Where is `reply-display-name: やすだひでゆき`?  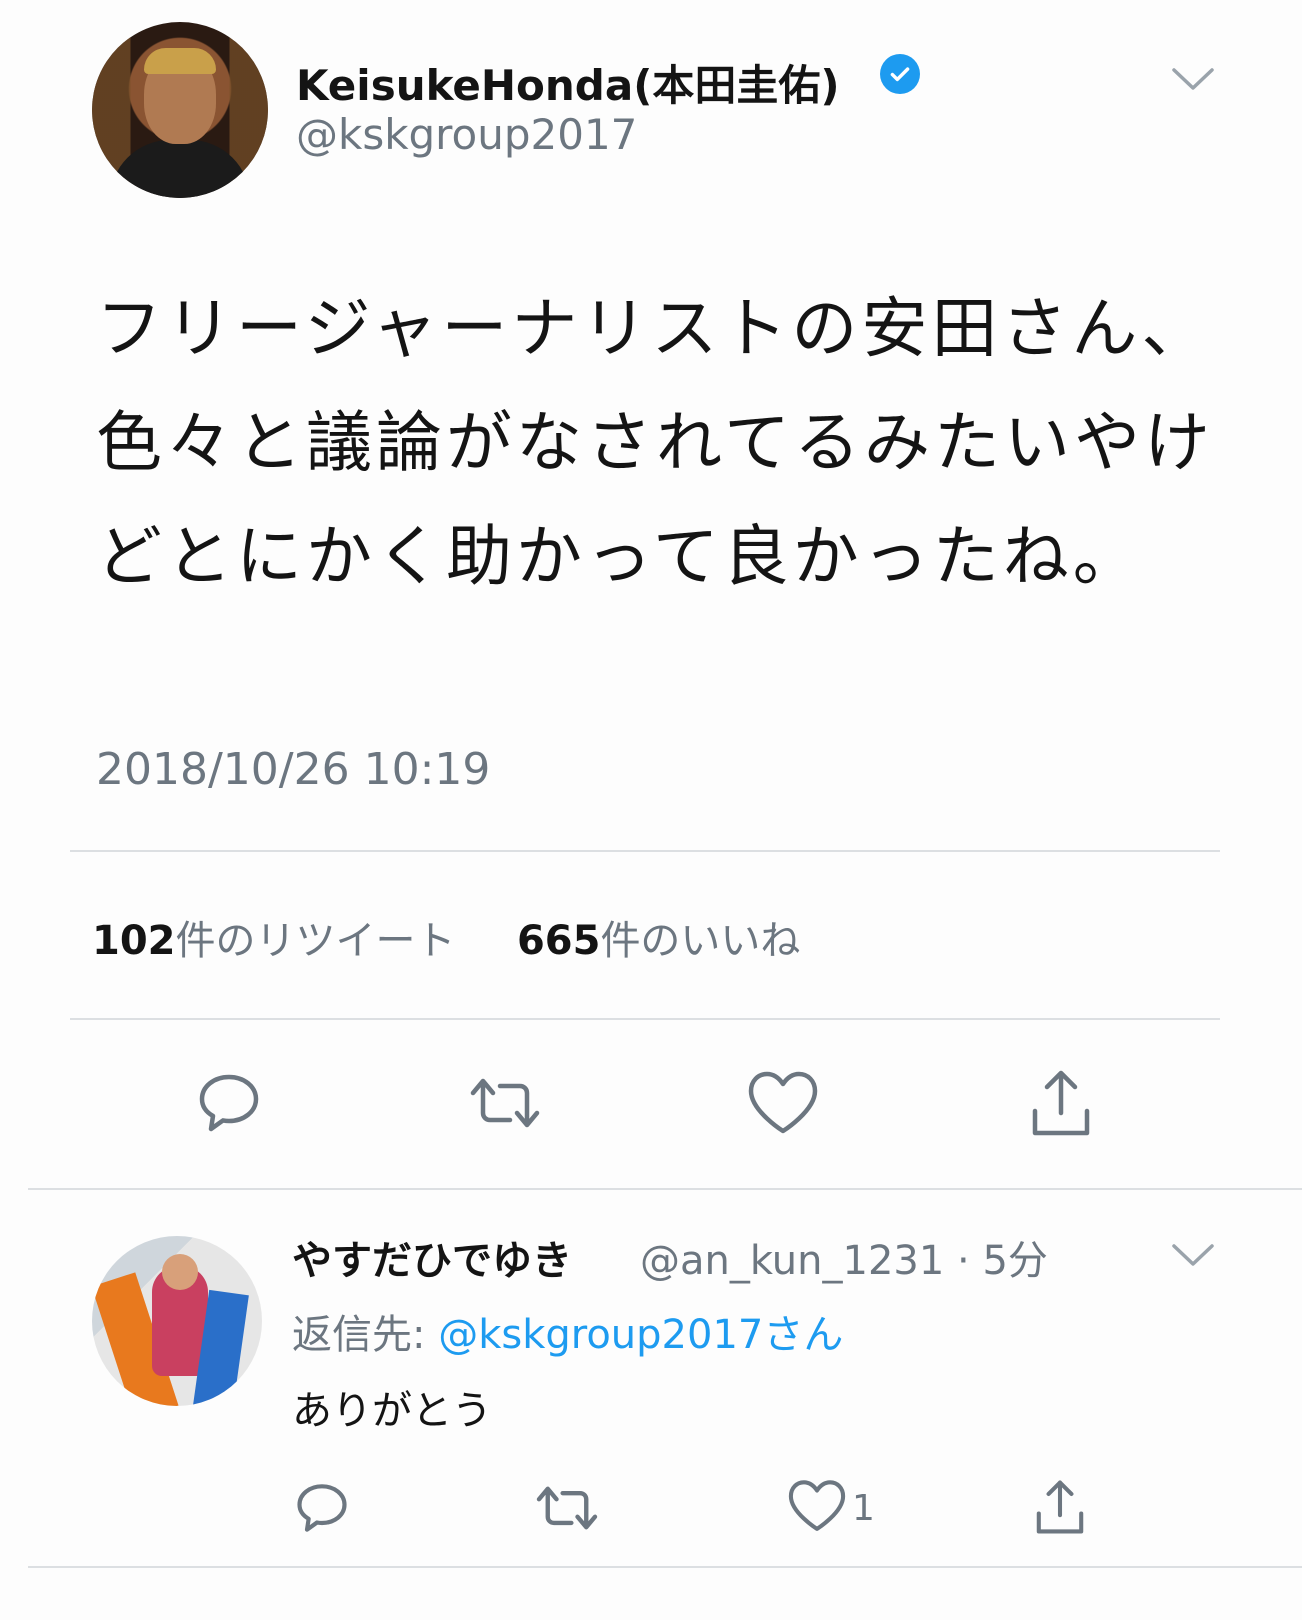 reply-display-name: やすだひでゆき is located at coordinates (432, 1257).